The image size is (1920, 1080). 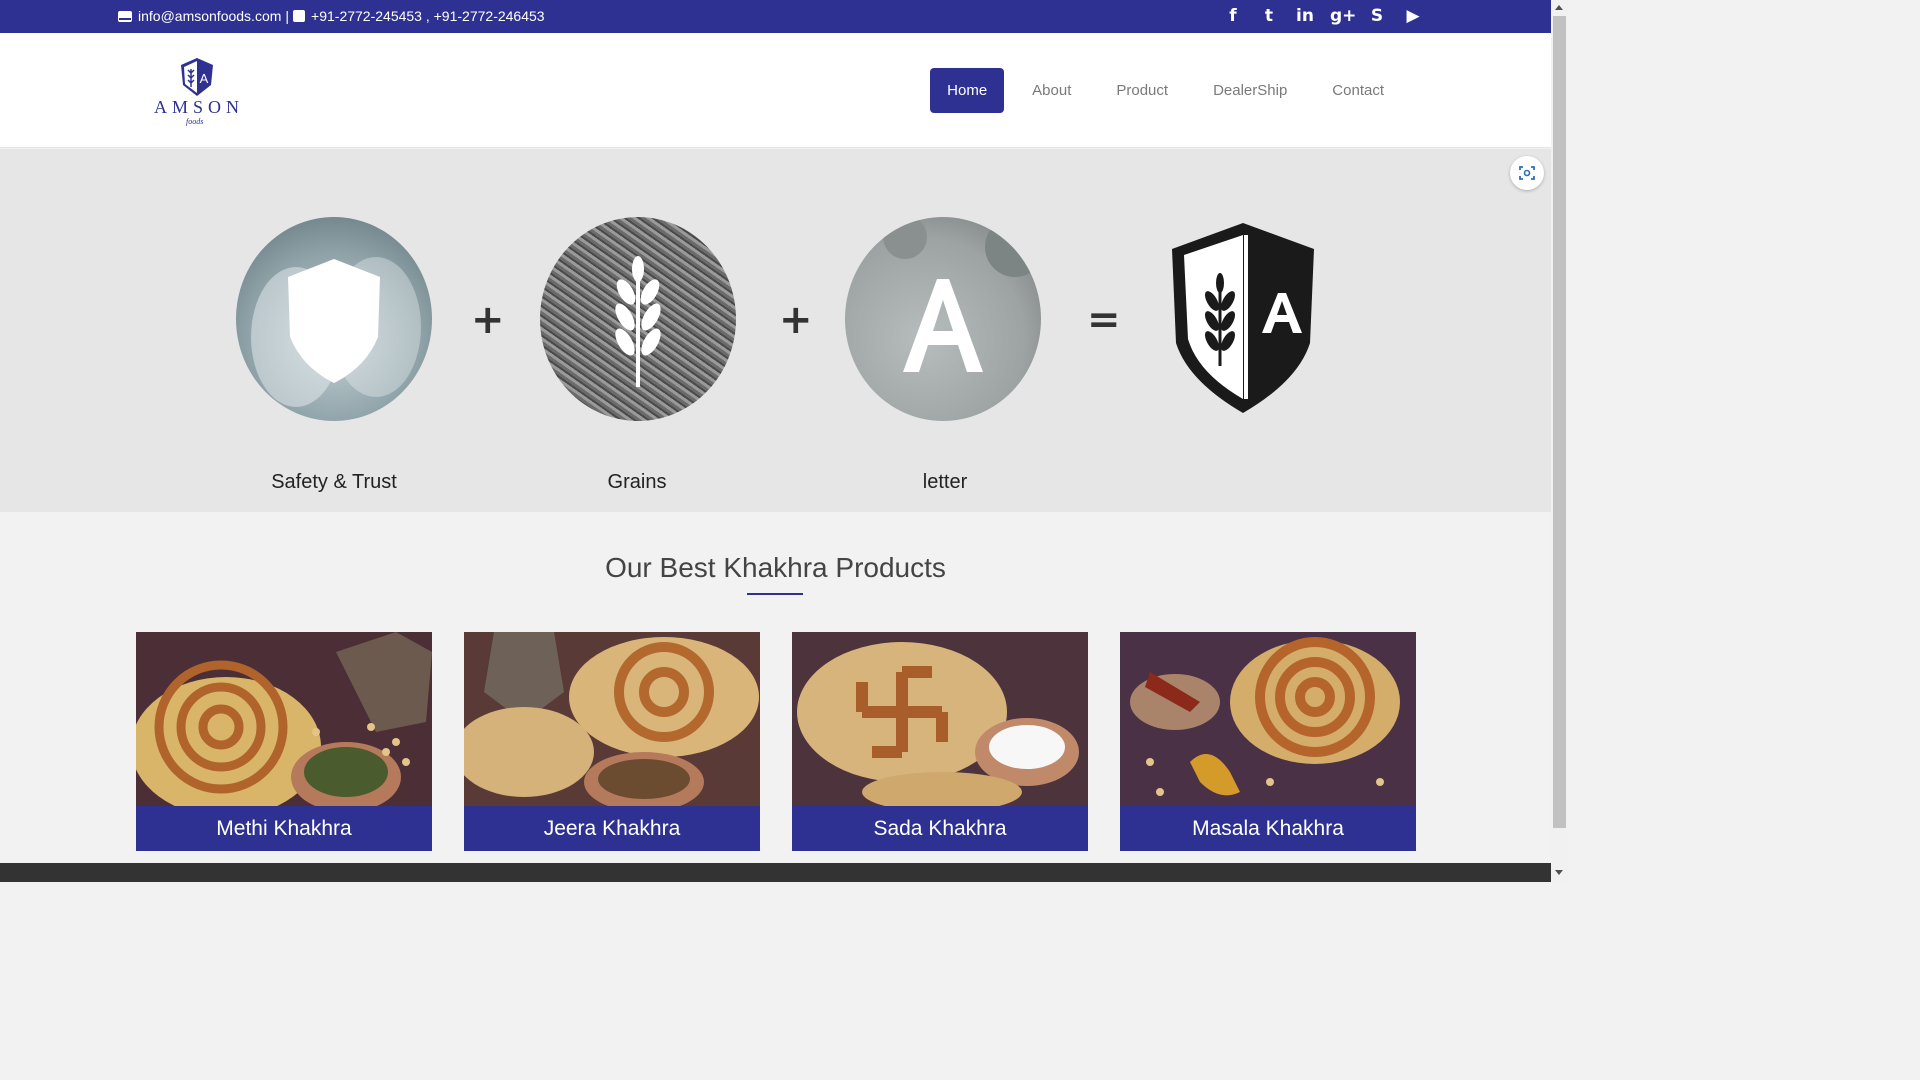 What do you see at coordinates (125, 16) in the screenshot?
I see `envelope-icon` at bounding box center [125, 16].